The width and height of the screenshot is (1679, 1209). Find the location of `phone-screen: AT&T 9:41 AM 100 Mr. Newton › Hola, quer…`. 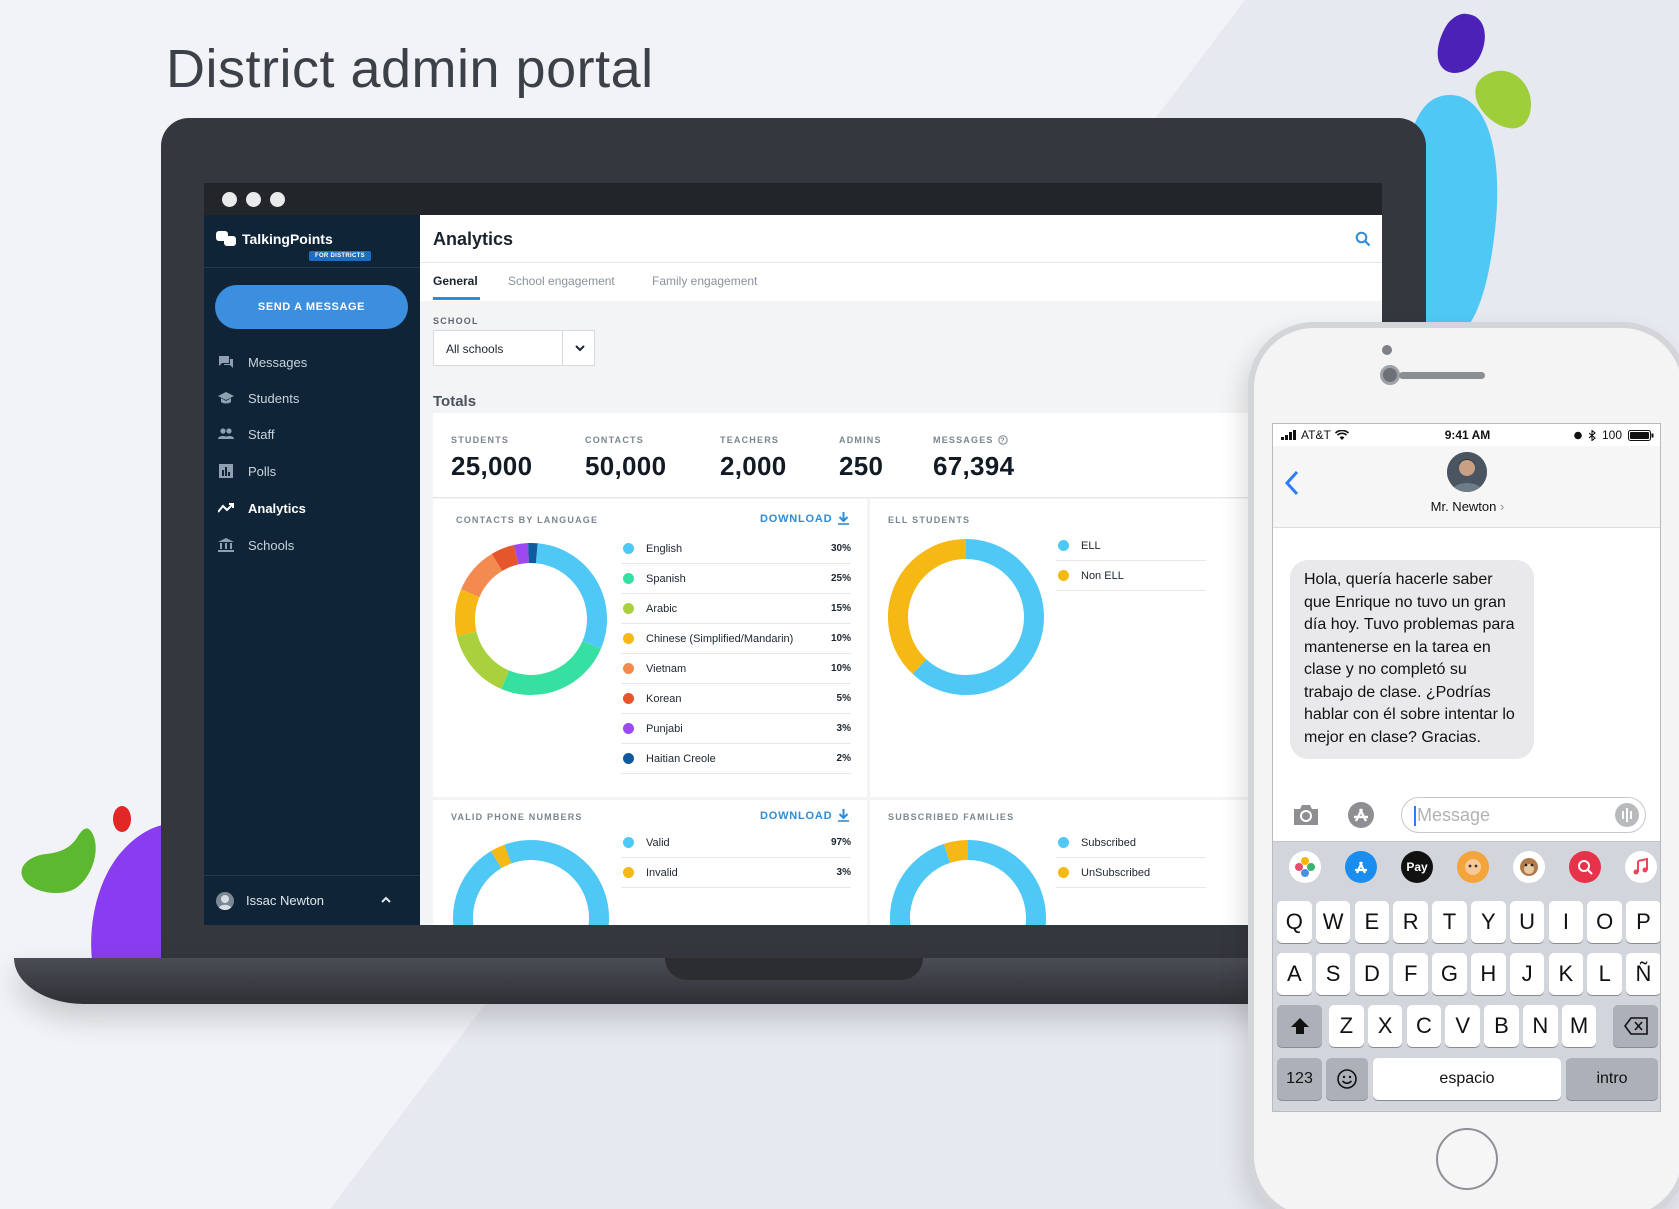

phone-screen: AT&T 9:41 AM 100 Mr. Newton › Hola, quer… is located at coordinates (1466, 767).